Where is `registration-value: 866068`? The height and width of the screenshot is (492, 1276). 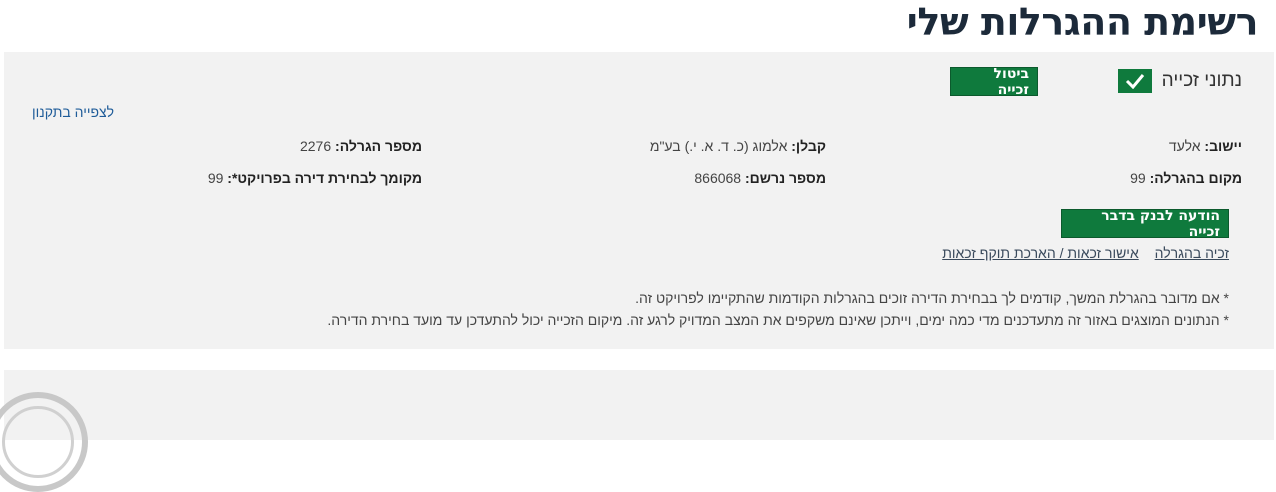
registration-value: 866068 is located at coordinates (719, 178).